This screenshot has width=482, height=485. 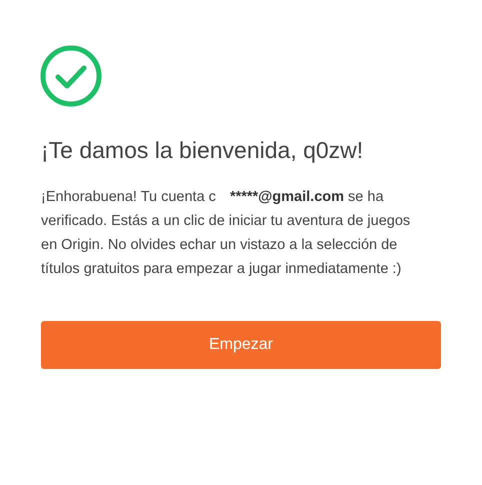 What do you see at coordinates (202, 150) in the screenshot?
I see `welcome-title: ¡Te damos la bienvenida, q0zw!` at bounding box center [202, 150].